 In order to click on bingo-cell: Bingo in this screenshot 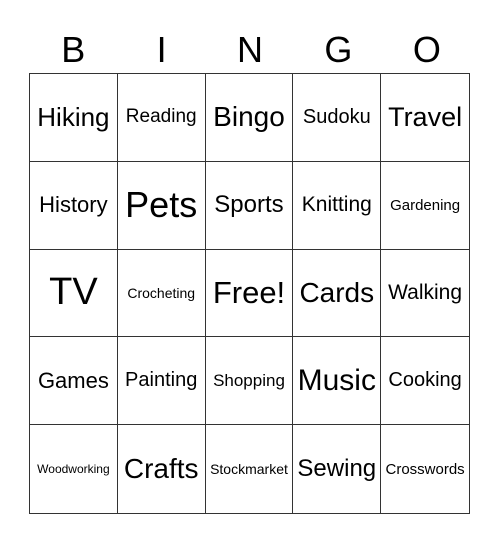, I will do `click(249, 118)`.